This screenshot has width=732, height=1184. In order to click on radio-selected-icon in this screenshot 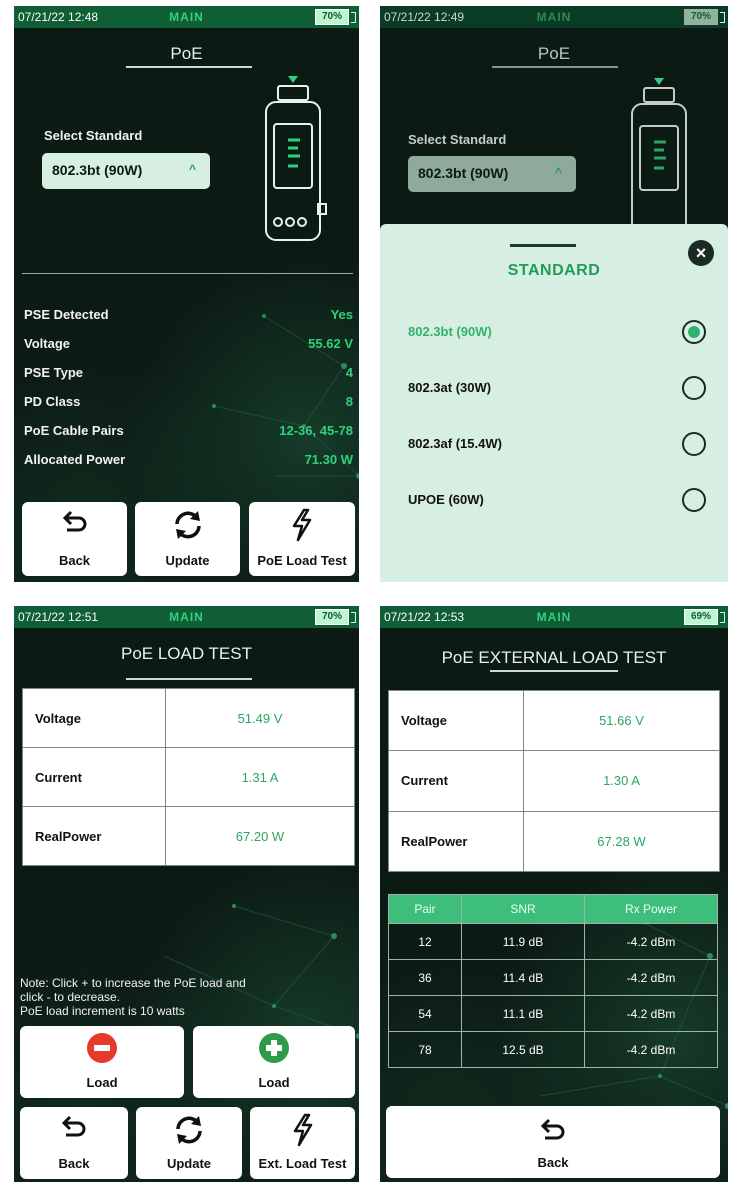, I will do `click(694, 332)`.